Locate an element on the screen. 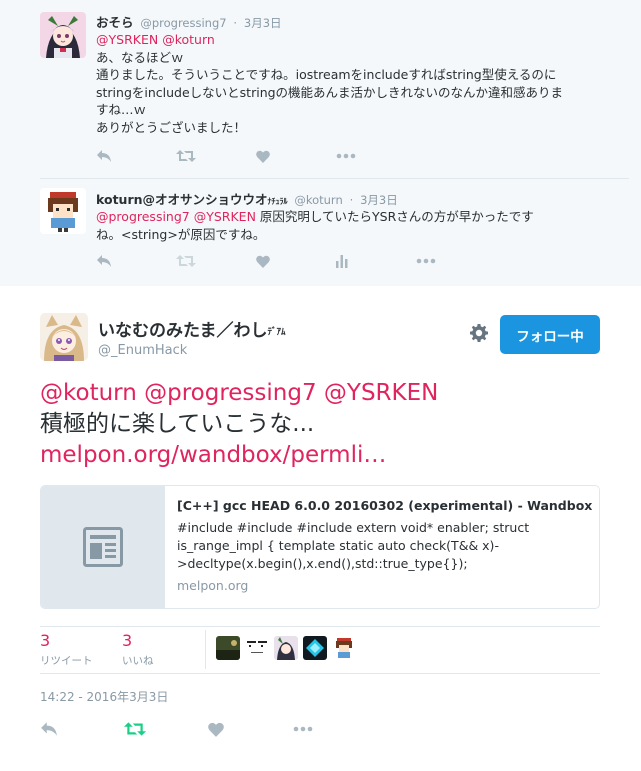 This screenshot has width=641, height=771. like-stat: 3 いいね is located at coordinates (138, 649).